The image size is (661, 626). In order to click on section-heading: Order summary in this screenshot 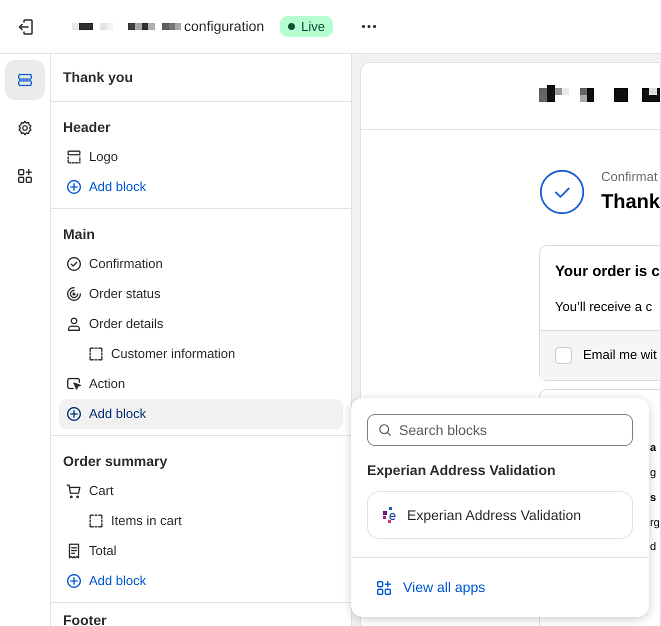, I will do `click(115, 461)`.